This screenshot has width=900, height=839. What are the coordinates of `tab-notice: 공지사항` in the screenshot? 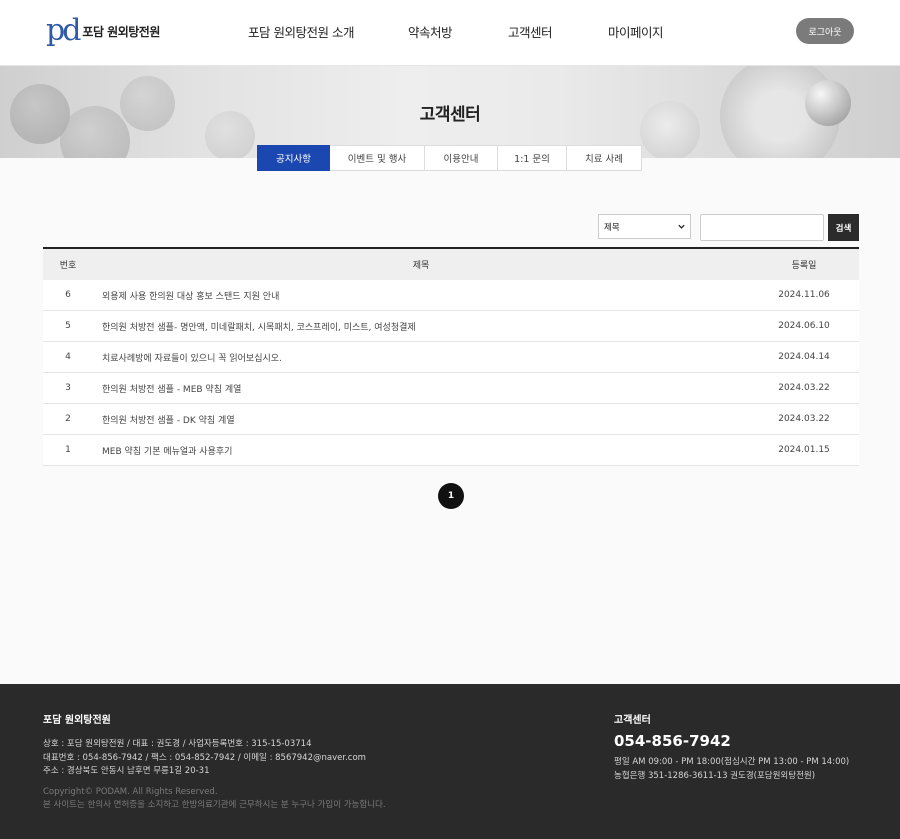 It's located at (293, 158).